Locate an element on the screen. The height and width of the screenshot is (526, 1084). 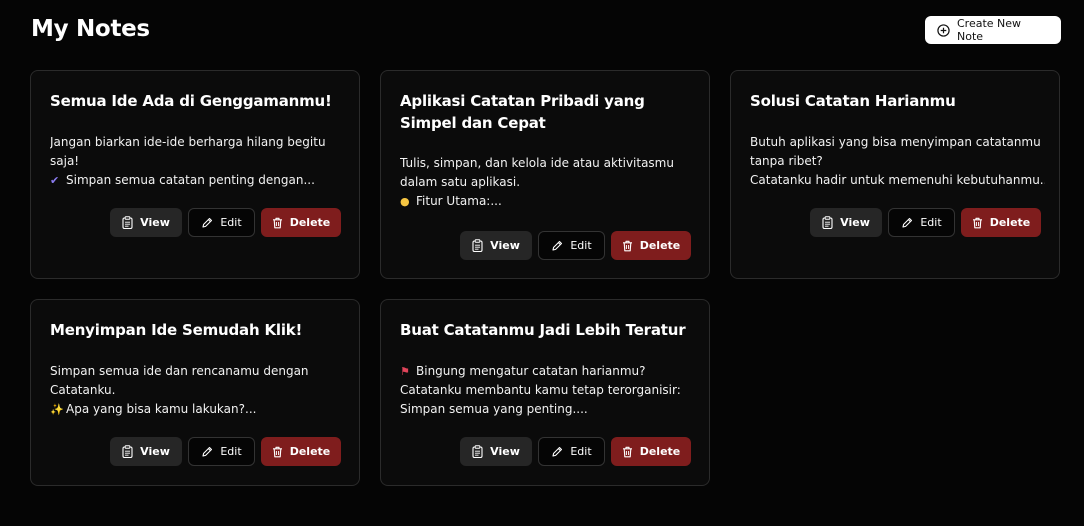
create-new-note-label: Create New Note is located at coordinates (989, 30).